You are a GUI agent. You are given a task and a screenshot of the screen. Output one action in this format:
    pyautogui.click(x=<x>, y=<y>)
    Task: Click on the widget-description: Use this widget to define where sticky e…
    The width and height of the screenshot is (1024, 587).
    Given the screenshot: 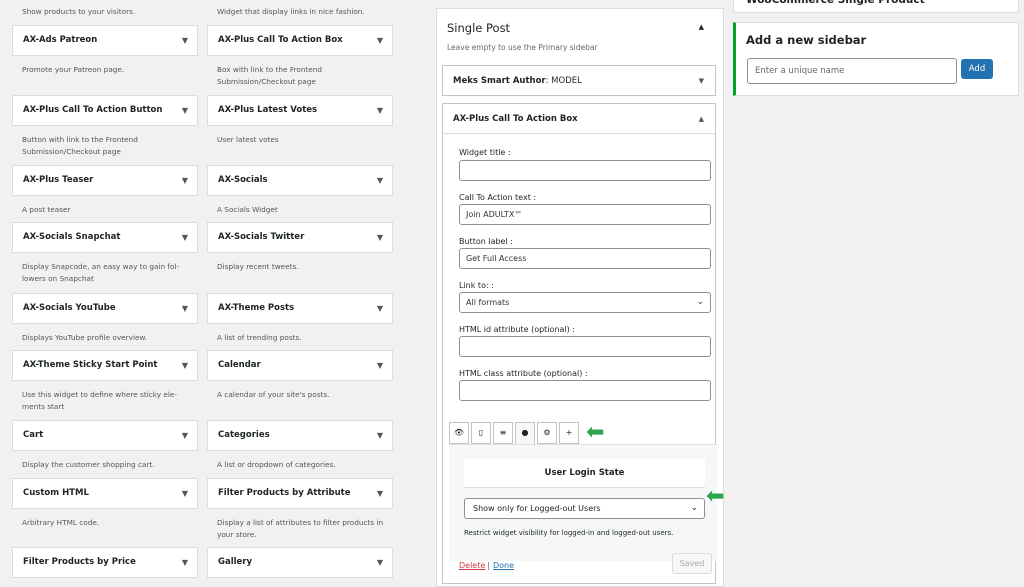 What is the action you would take?
    pyautogui.click(x=99, y=400)
    